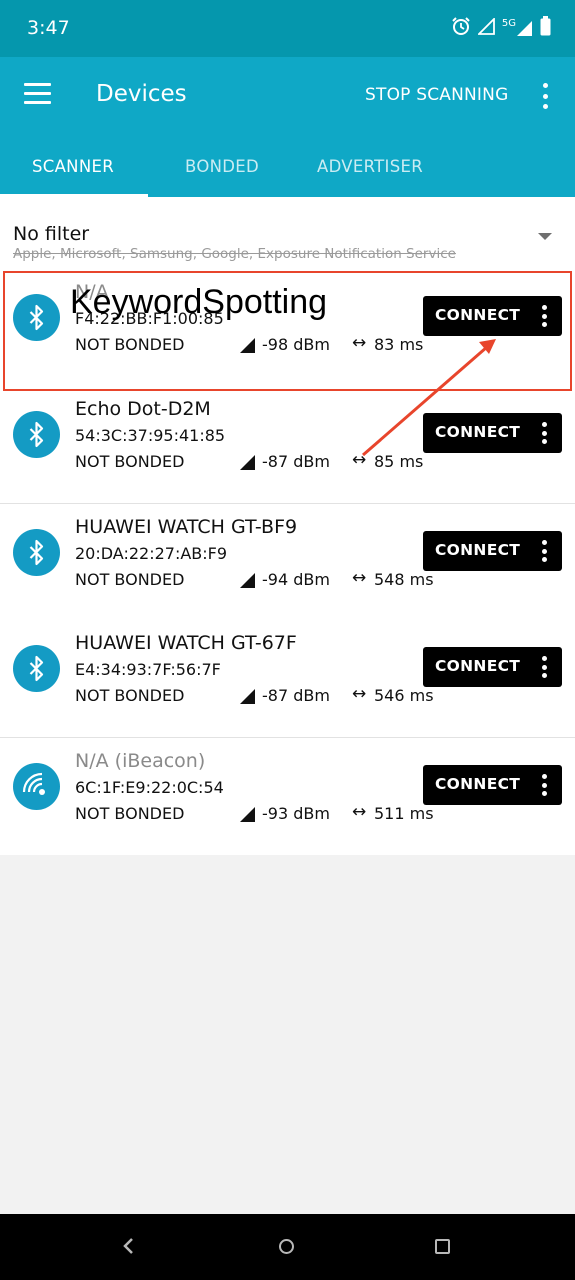 The width and height of the screenshot is (575, 1280). I want to click on device-mac: 6C:1F:E9:22:0C:54, so click(149, 787).